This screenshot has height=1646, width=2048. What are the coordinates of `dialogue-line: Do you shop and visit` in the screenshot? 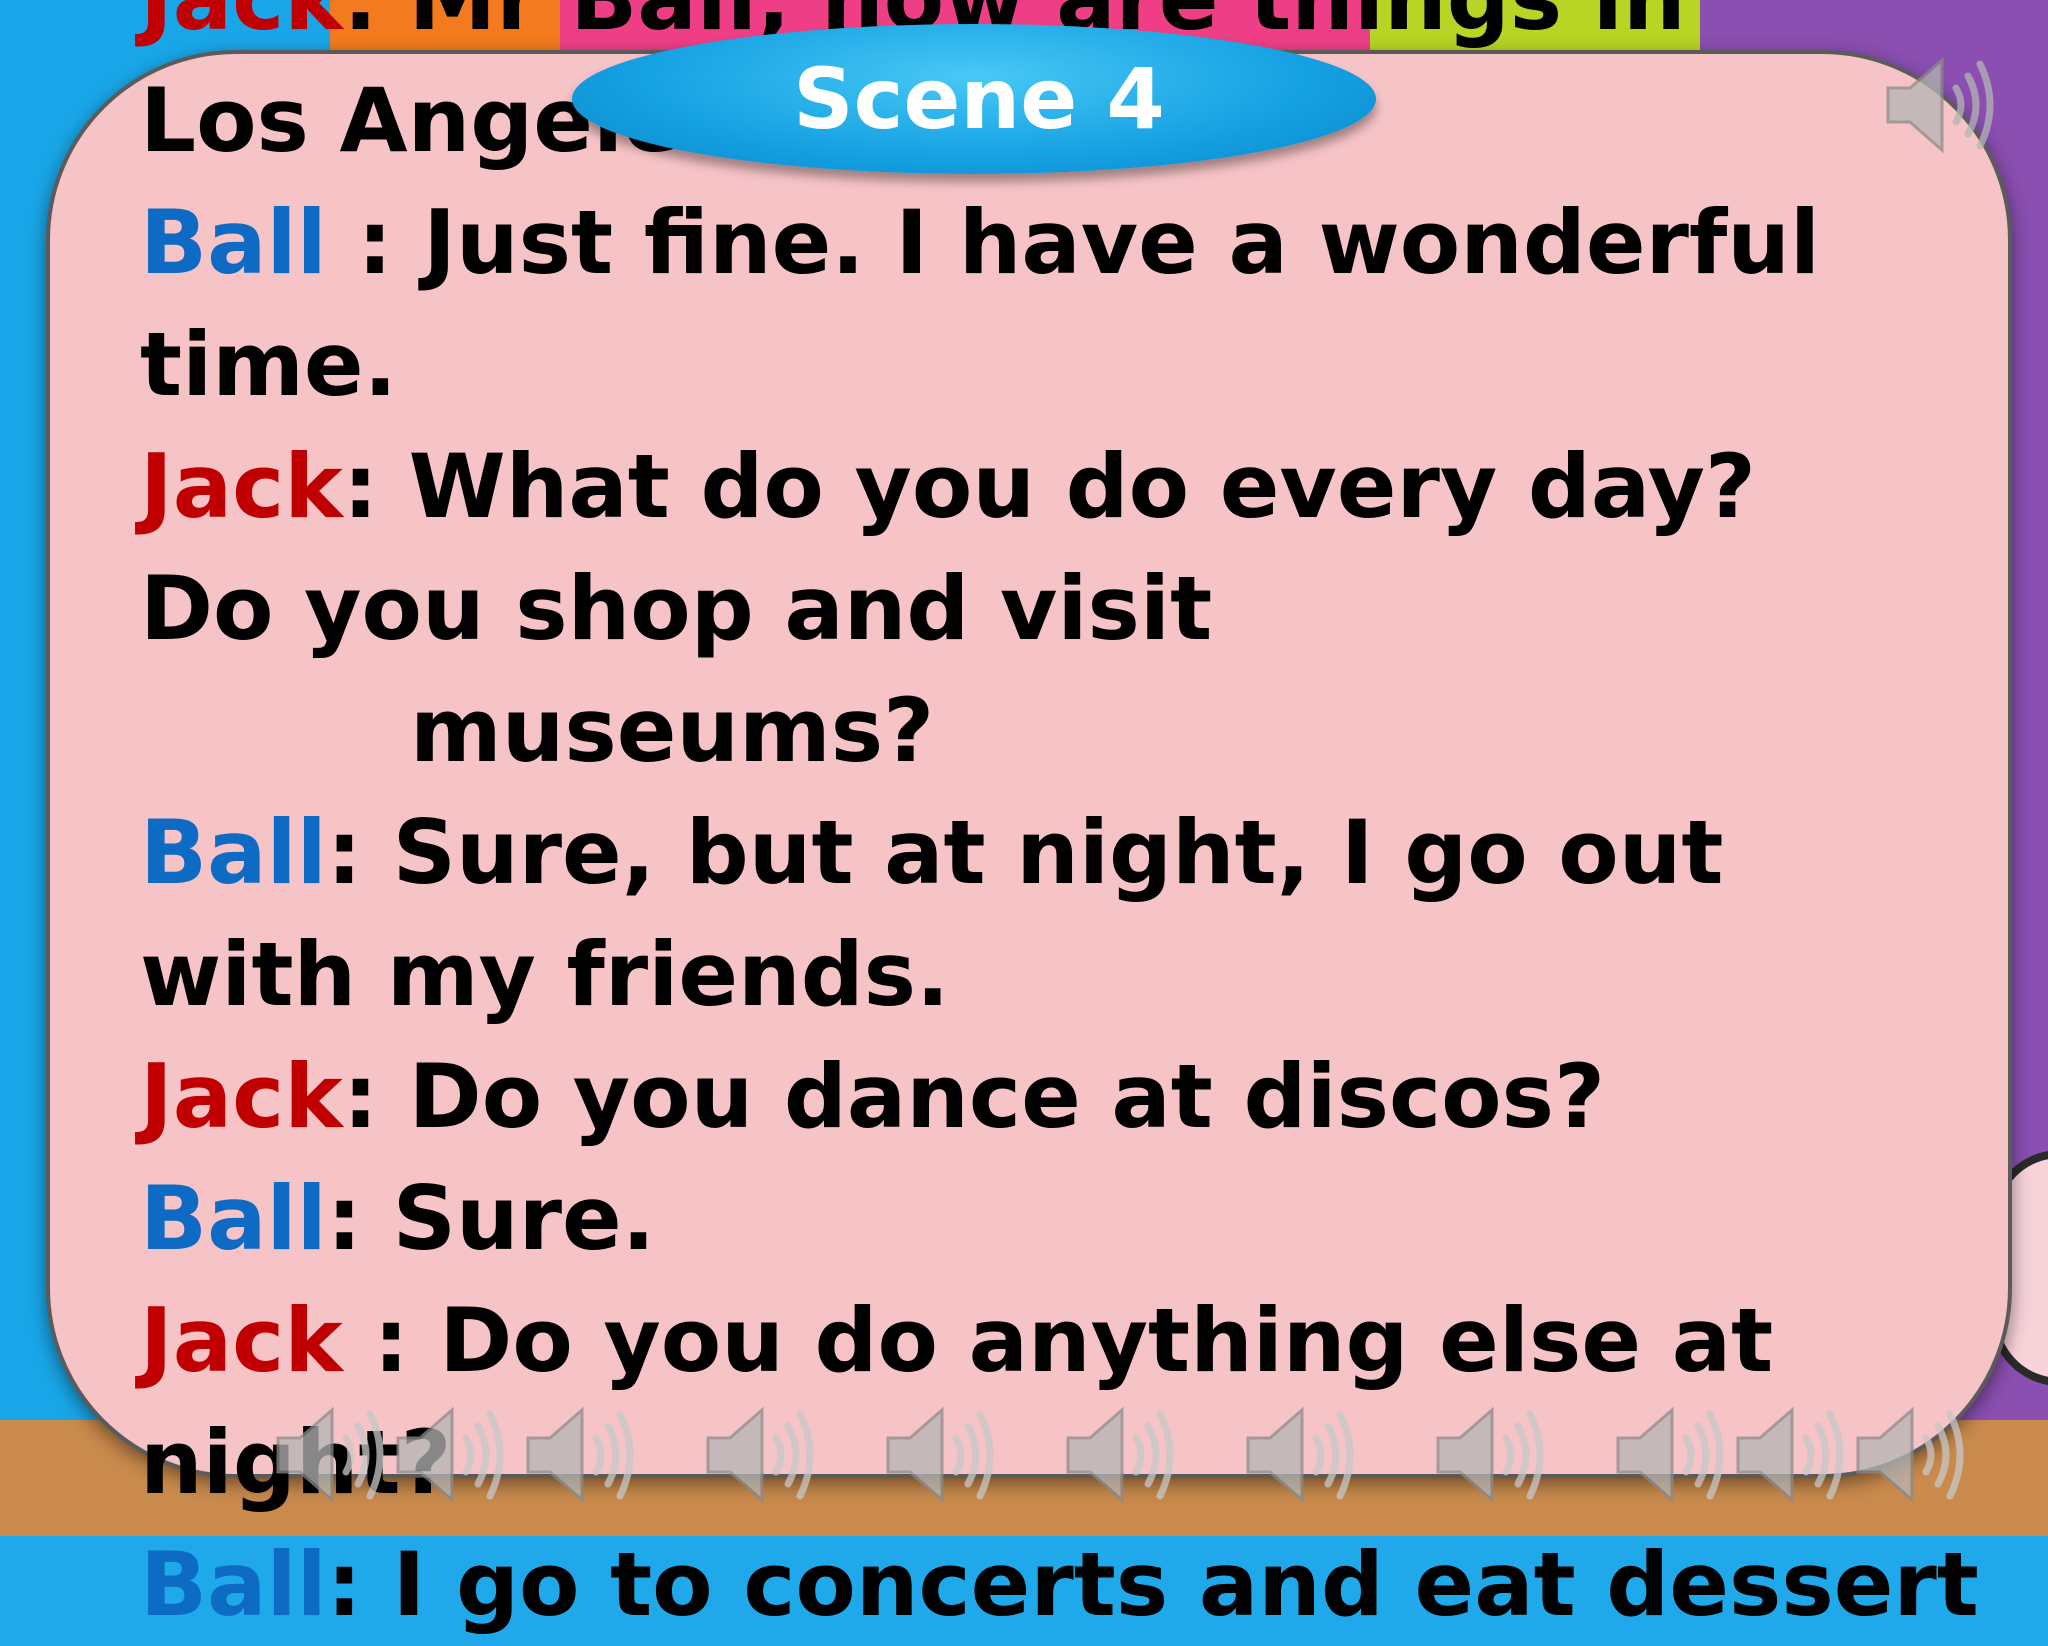 It's located at (1070, 609).